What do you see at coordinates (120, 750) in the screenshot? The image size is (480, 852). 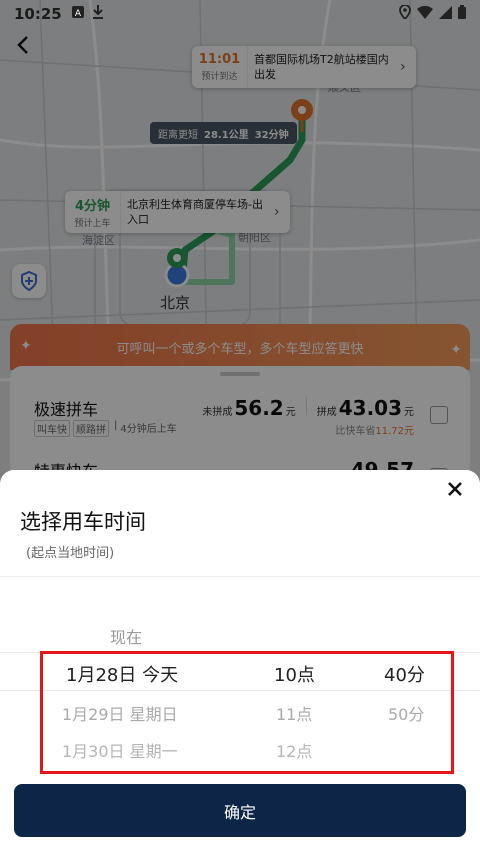 I see `picker-date-option: 1月30日 星期一` at bounding box center [120, 750].